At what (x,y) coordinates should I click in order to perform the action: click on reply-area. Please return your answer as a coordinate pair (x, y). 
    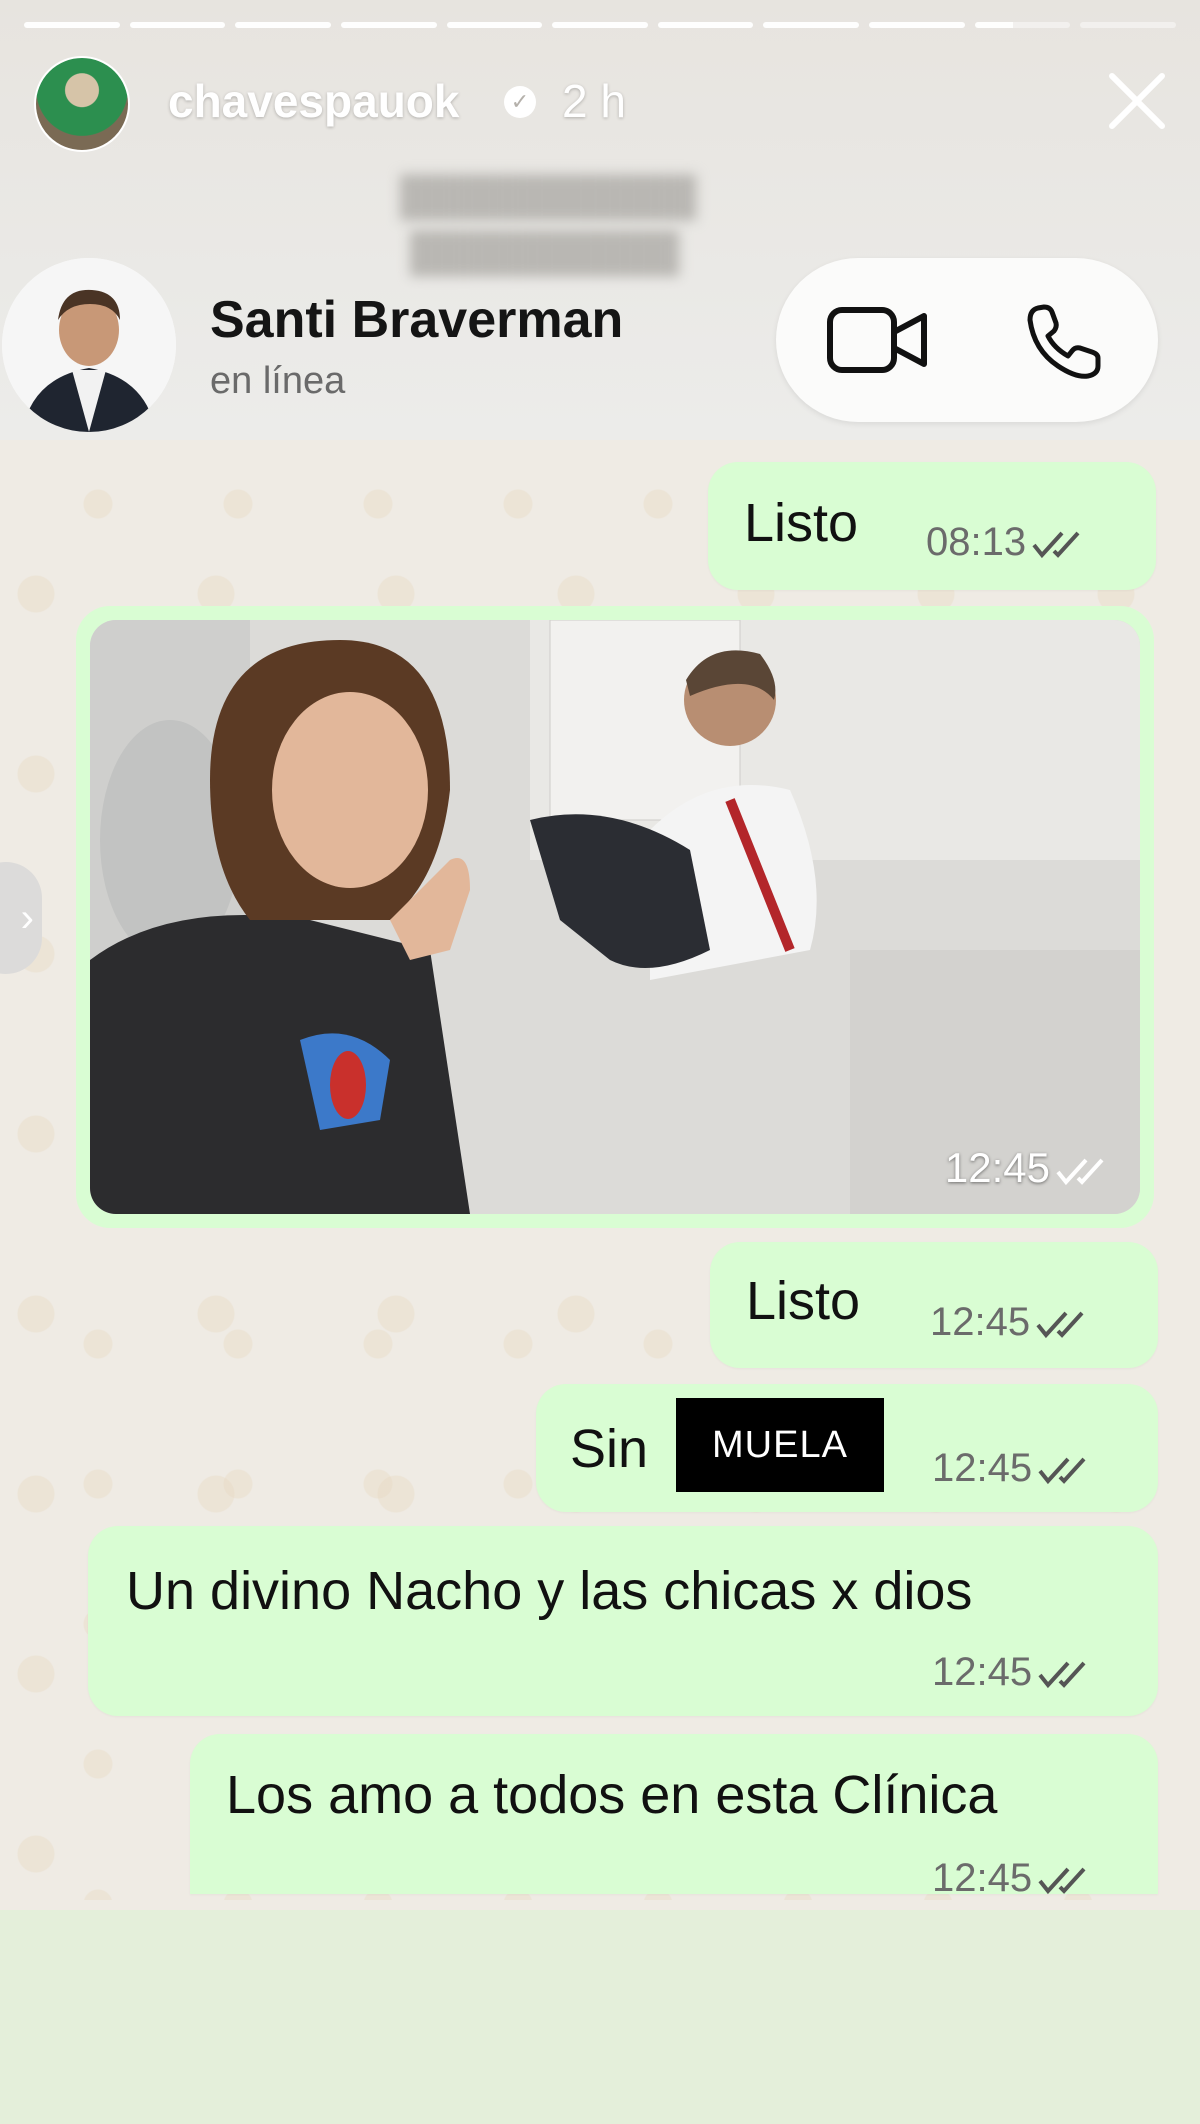
    Looking at the image, I should click on (600, 2017).